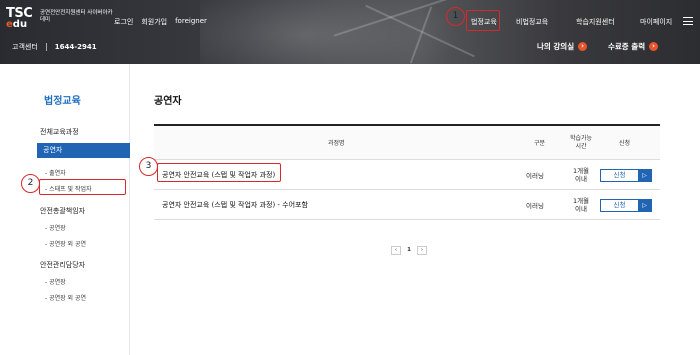 Image resolution: width=700 pixels, height=355 pixels. I want to click on callcenter-label: 고객센터, so click(25, 47).